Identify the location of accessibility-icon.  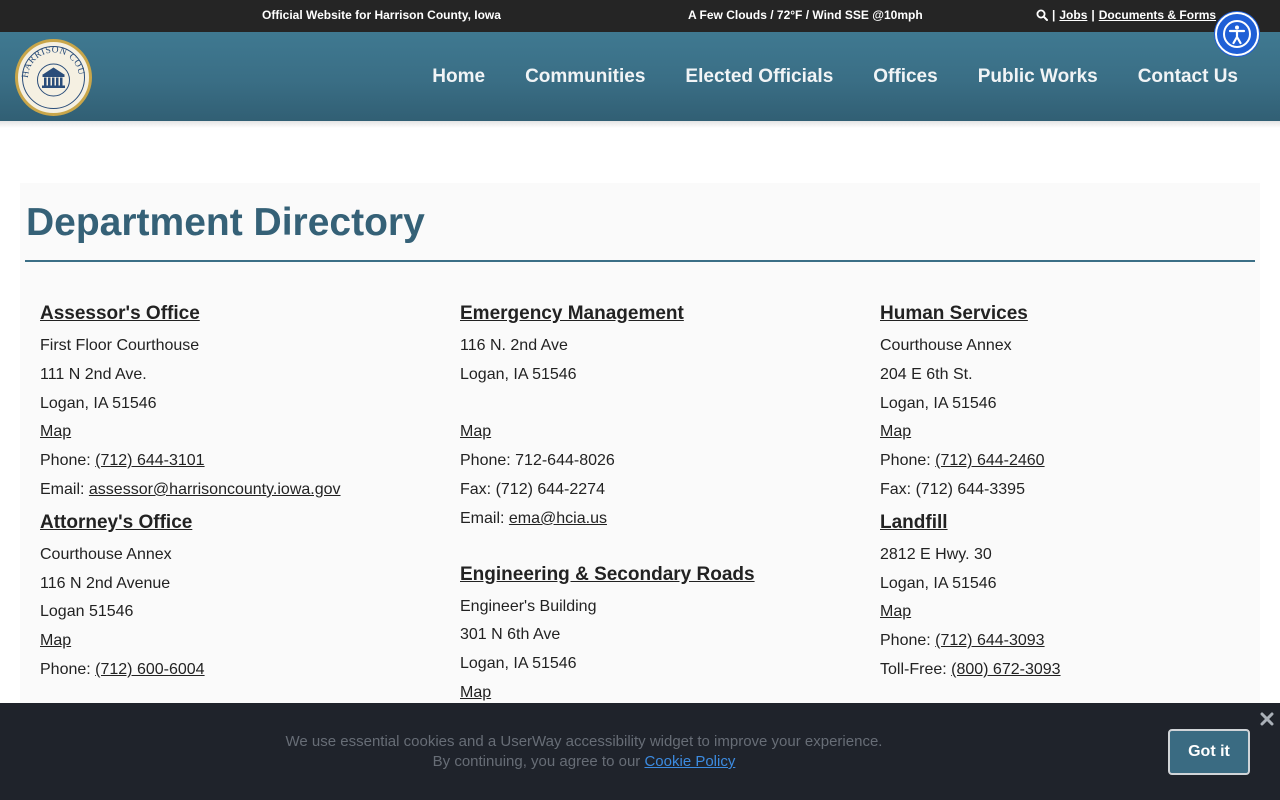
(1237, 34).